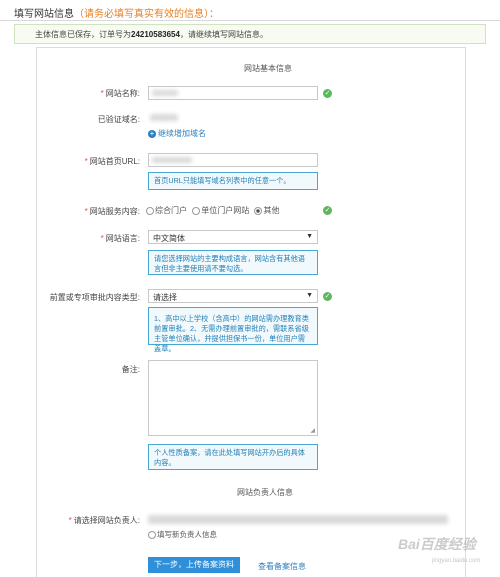 The width and height of the screenshot is (500, 577). I want to click on remark-tip: 个人性质备案，请在此处填写网站开办后的具体内容。, so click(233, 457).